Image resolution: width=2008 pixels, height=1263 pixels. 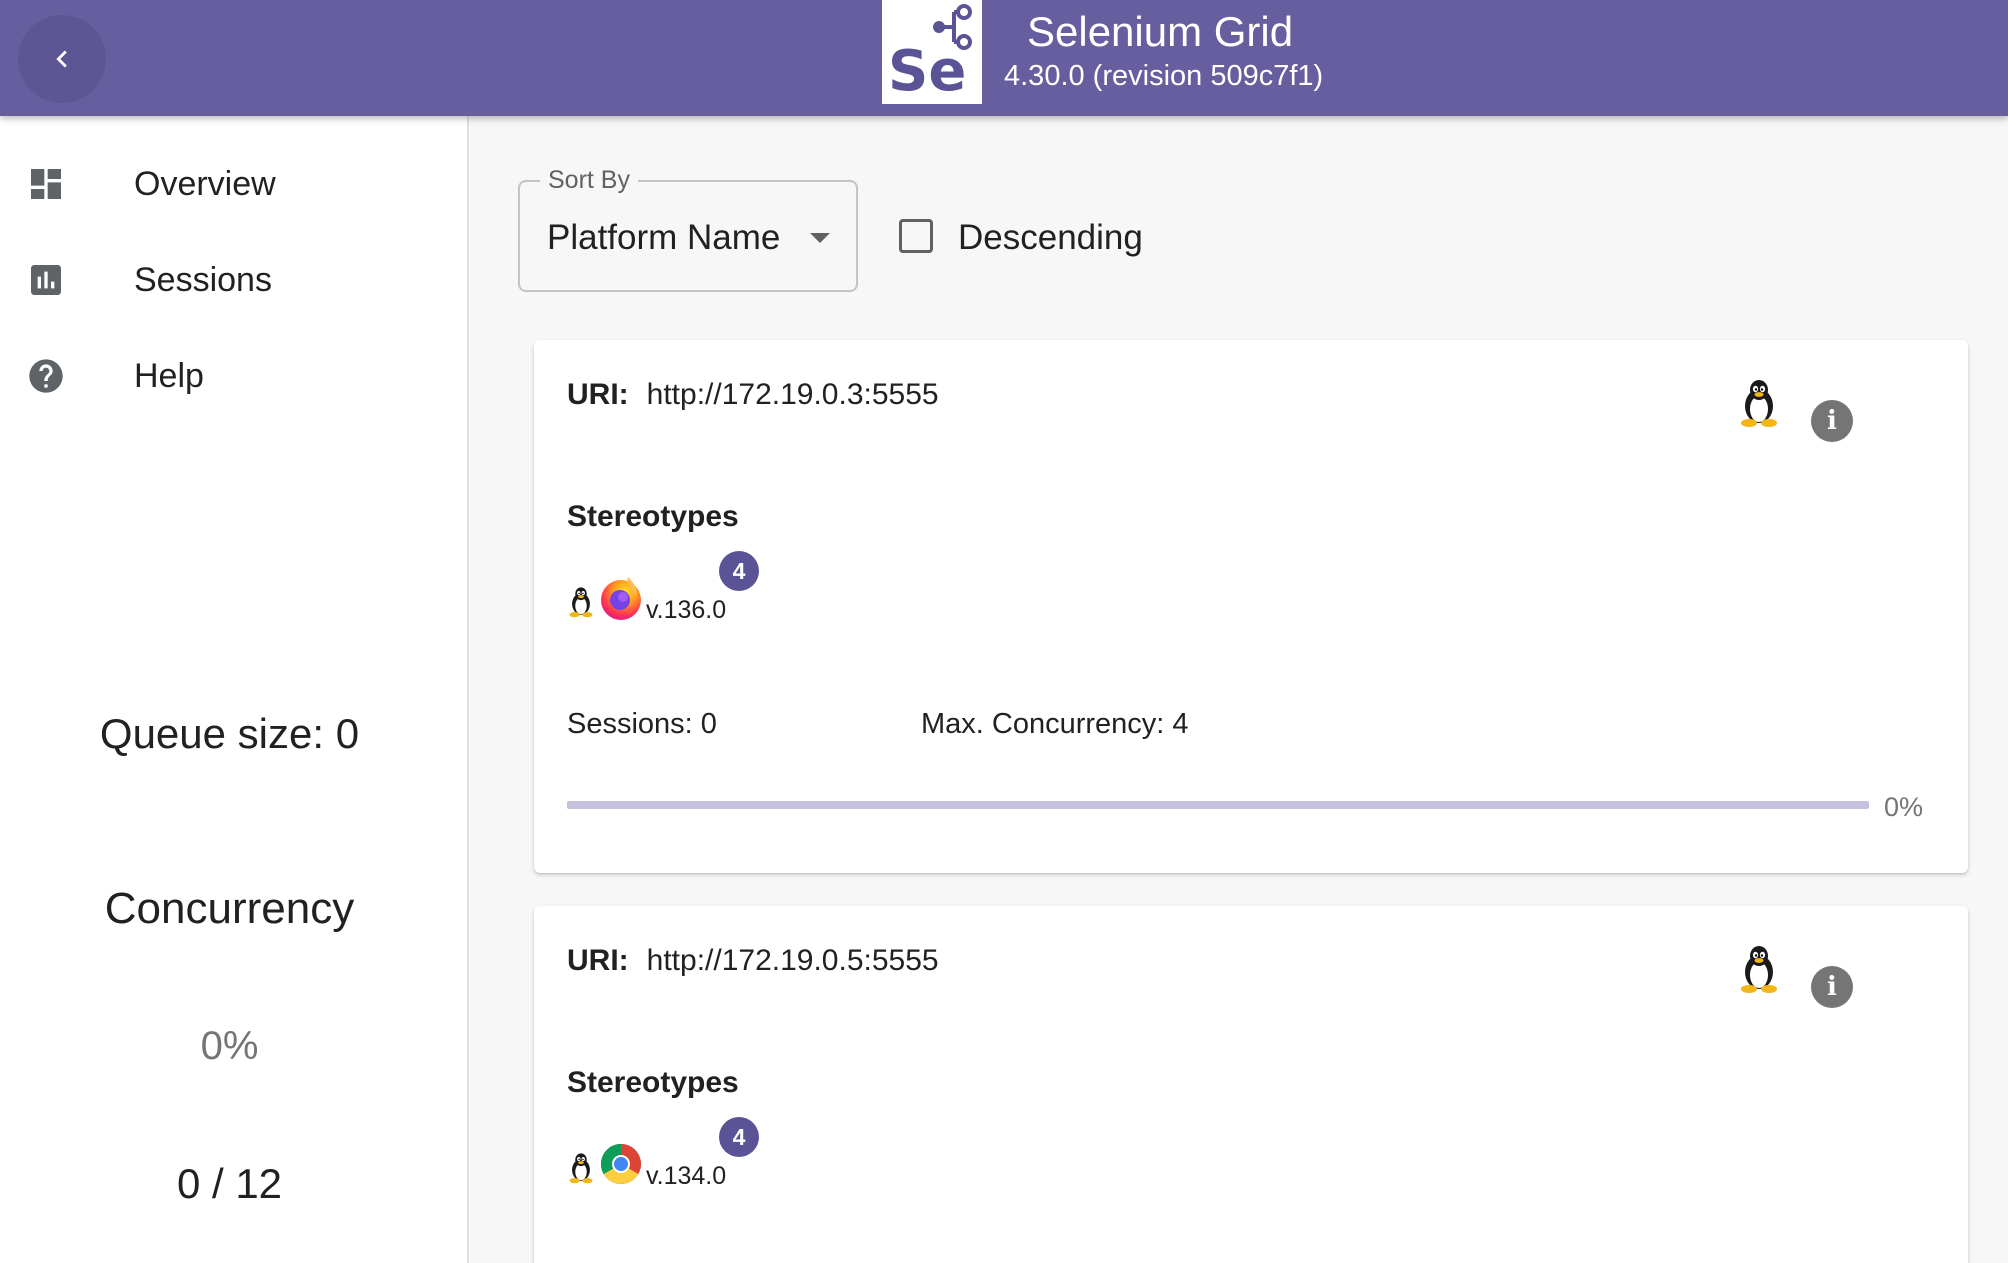 What do you see at coordinates (46, 280) in the screenshot?
I see `assessment-icon` at bounding box center [46, 280].